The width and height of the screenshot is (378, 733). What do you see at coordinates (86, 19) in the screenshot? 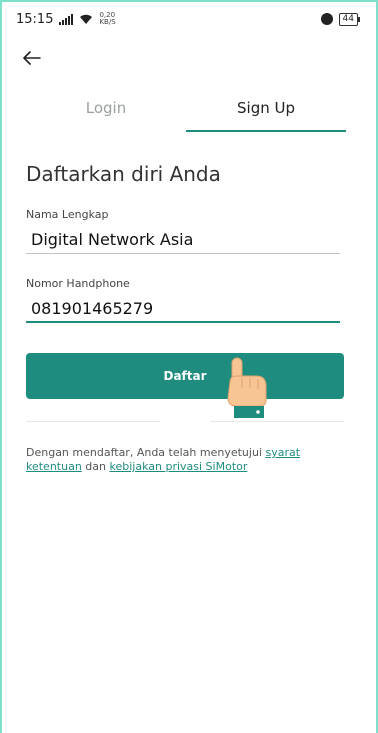
I see `wifi-icon` at bounding box center [86, 19].